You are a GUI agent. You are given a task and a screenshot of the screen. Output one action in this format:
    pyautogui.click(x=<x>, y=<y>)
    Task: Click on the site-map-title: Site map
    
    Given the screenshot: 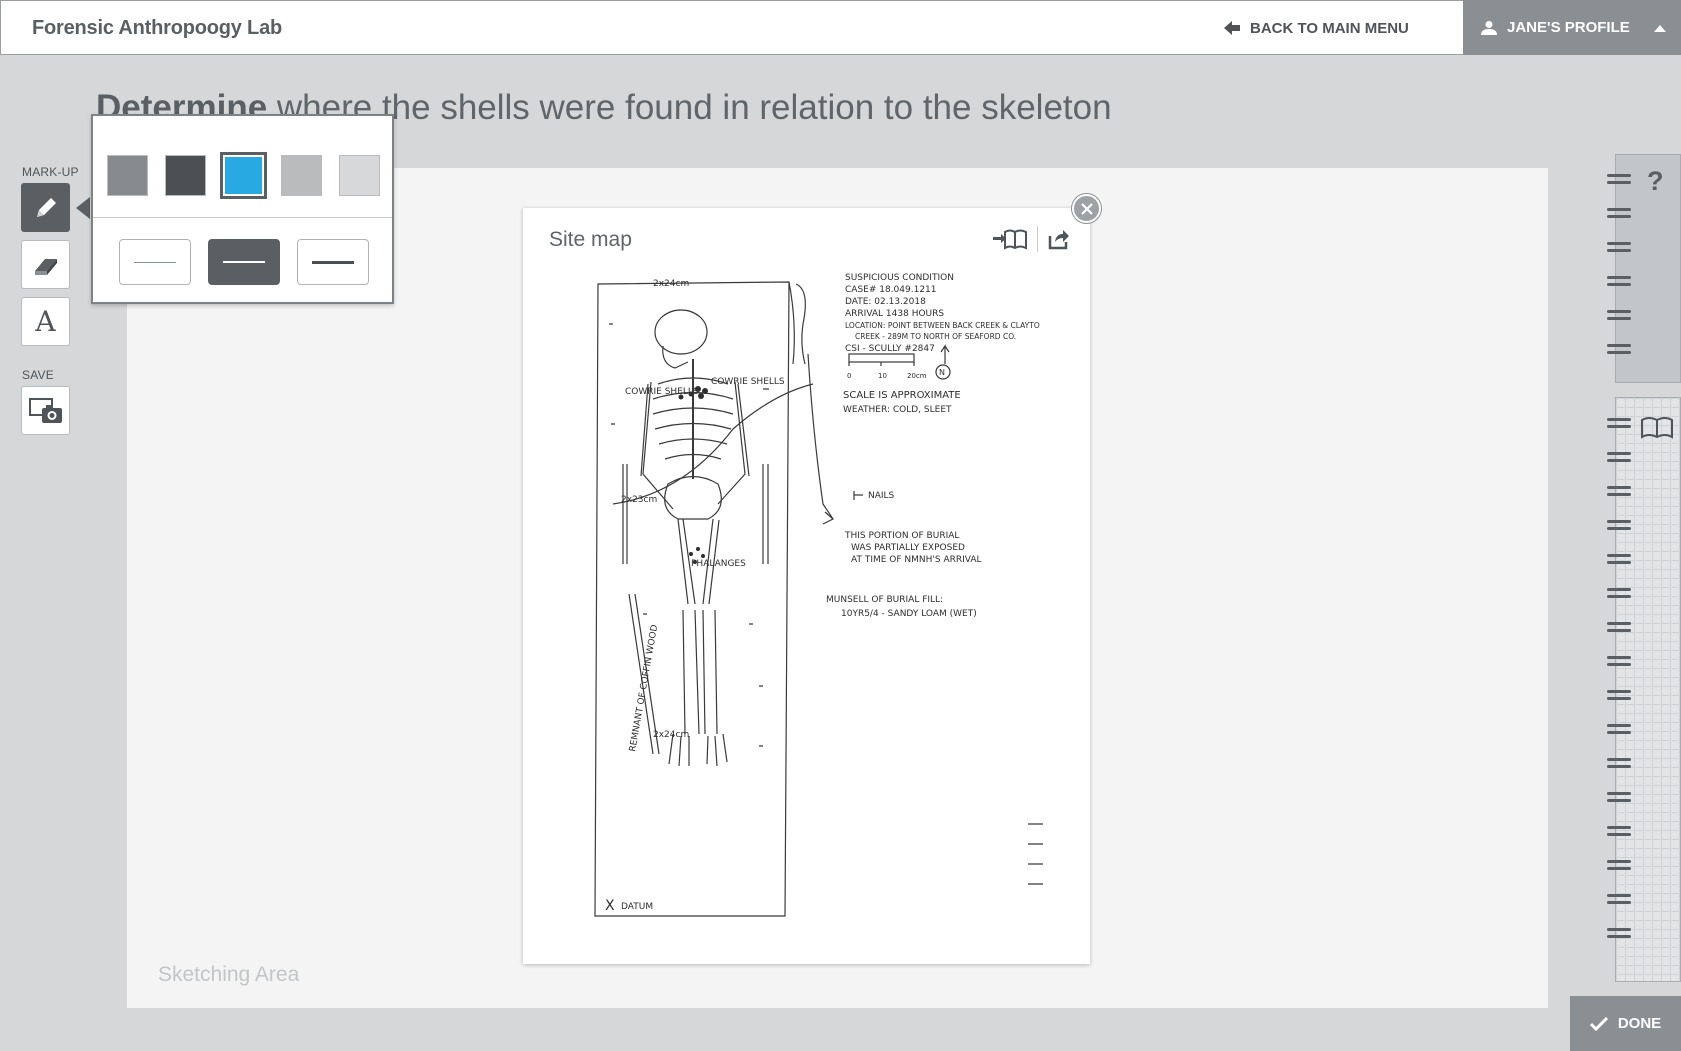 What is the action you would take?
    pyautogui.click(x=590, y=239)
    